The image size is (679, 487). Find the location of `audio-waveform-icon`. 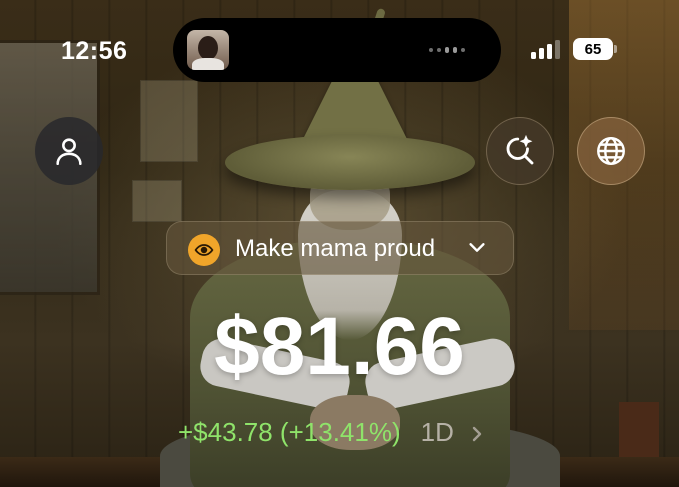

audio-waveform-icon is located at coordinates (447, 50).